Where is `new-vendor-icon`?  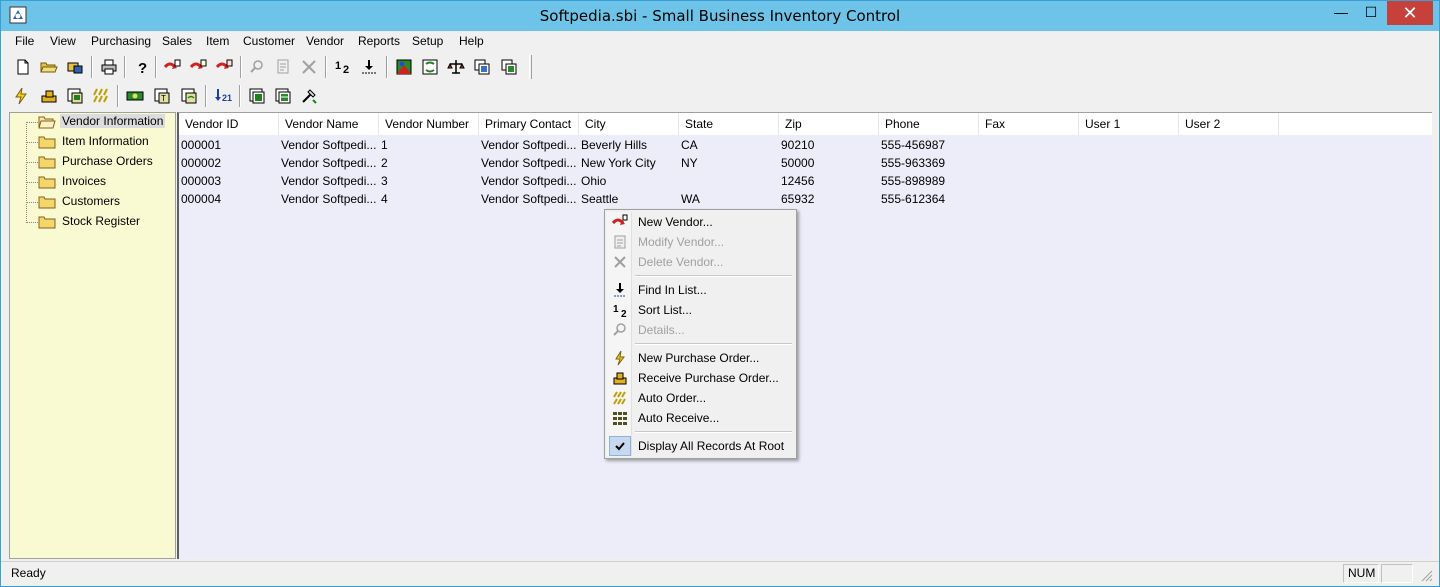
new-vendor-icon is located at coordinates (172, 67).